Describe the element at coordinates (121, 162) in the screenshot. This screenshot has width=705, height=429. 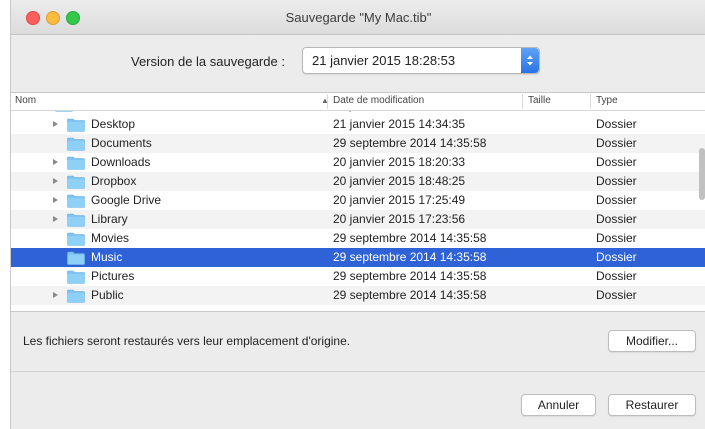
I see `row-name: Downloads` at that location.